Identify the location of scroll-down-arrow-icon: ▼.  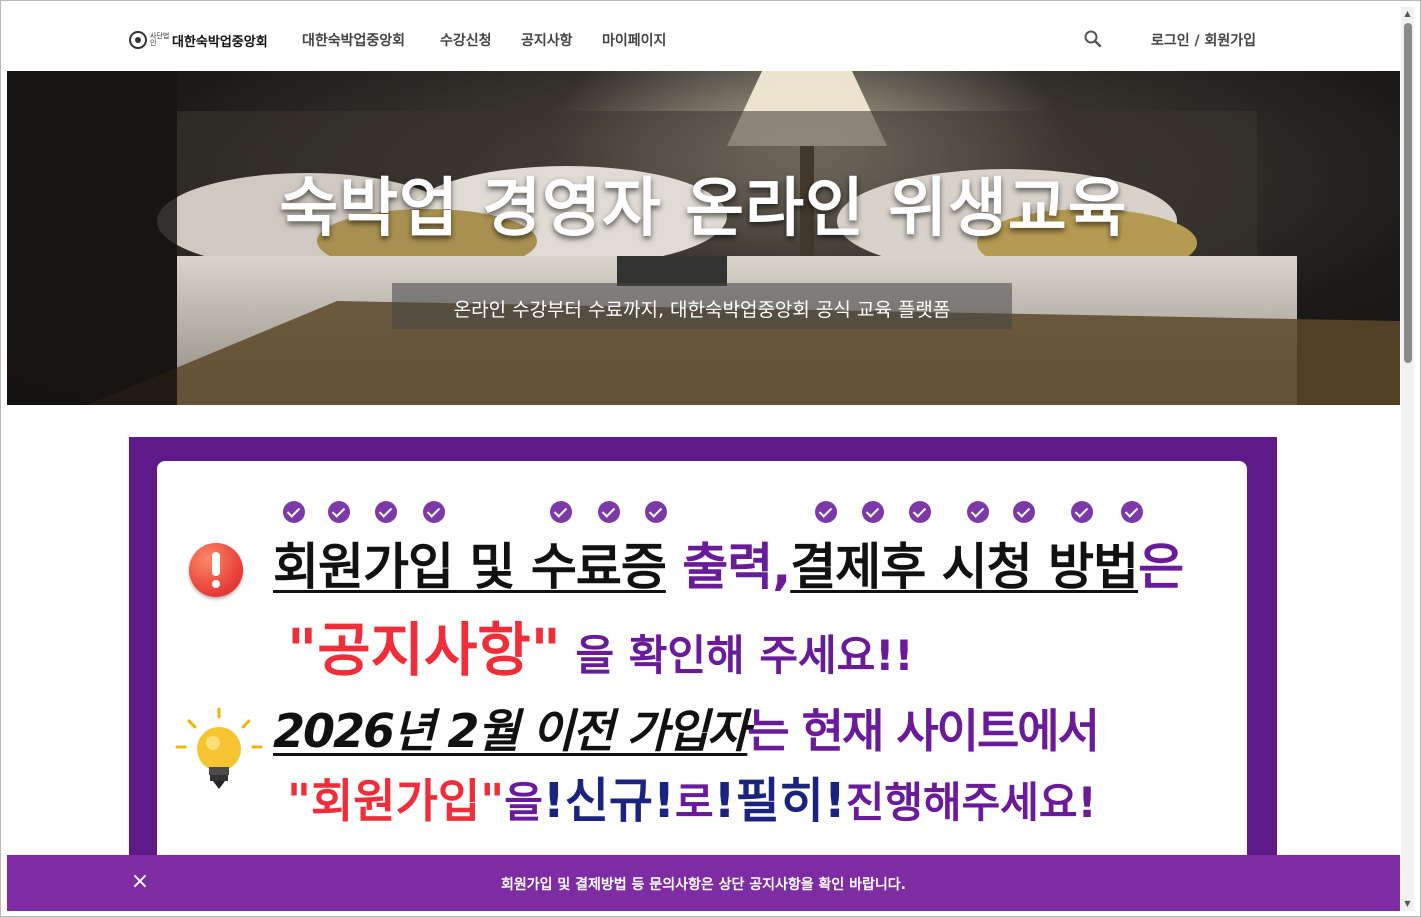
(1407, 904).